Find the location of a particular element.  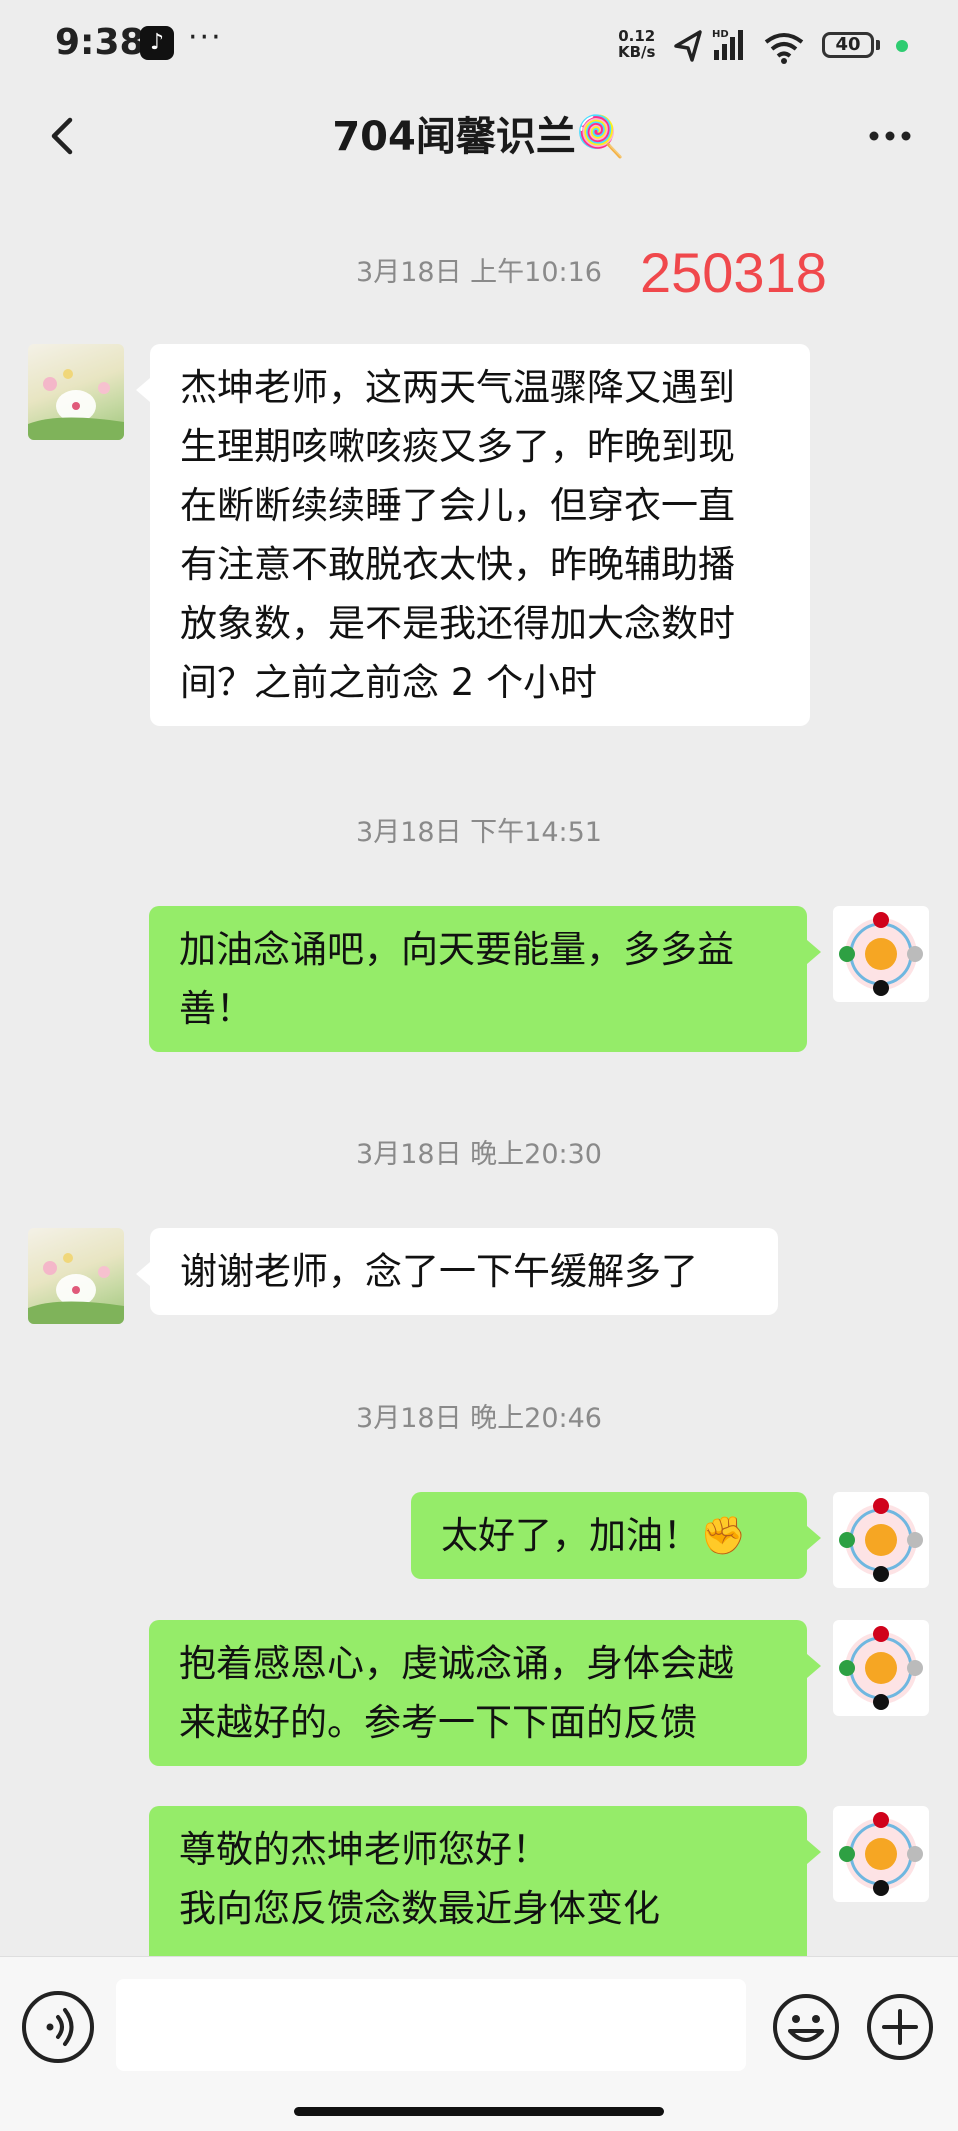

hd-label: HD is located at coordinates (720, 34).